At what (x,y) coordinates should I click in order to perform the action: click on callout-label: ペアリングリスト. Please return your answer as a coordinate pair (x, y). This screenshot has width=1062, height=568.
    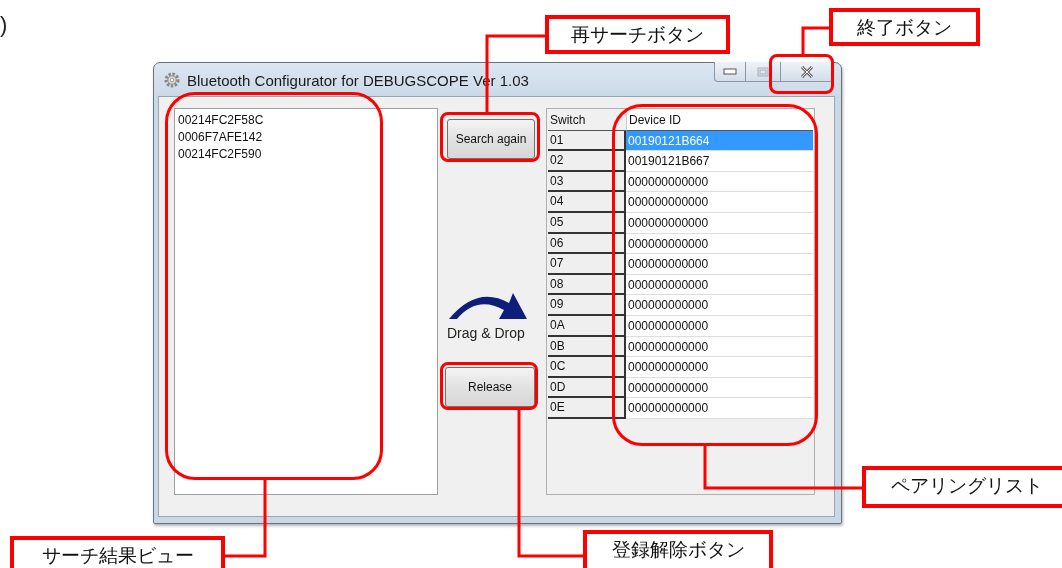
    Looking at the image, I should click on (962, 487).